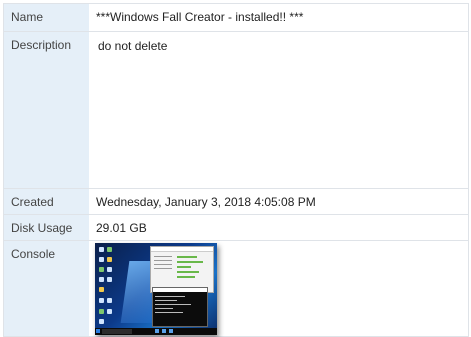 The image size is (471, 337). Describe the element at coordinates (133, 46) in the screenshot. I see `description-value: do not delete` at that location.